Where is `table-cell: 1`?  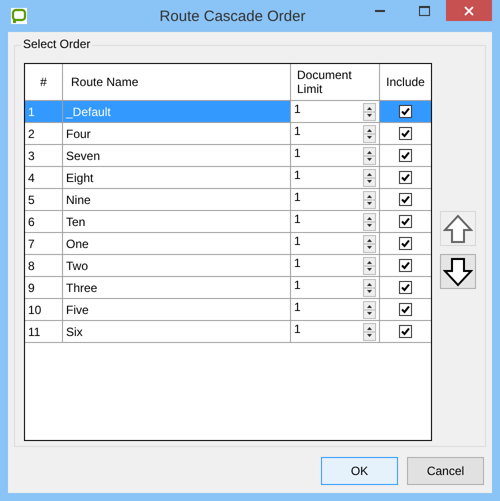
table-cell: 1 is located at coordinates (31, 111).